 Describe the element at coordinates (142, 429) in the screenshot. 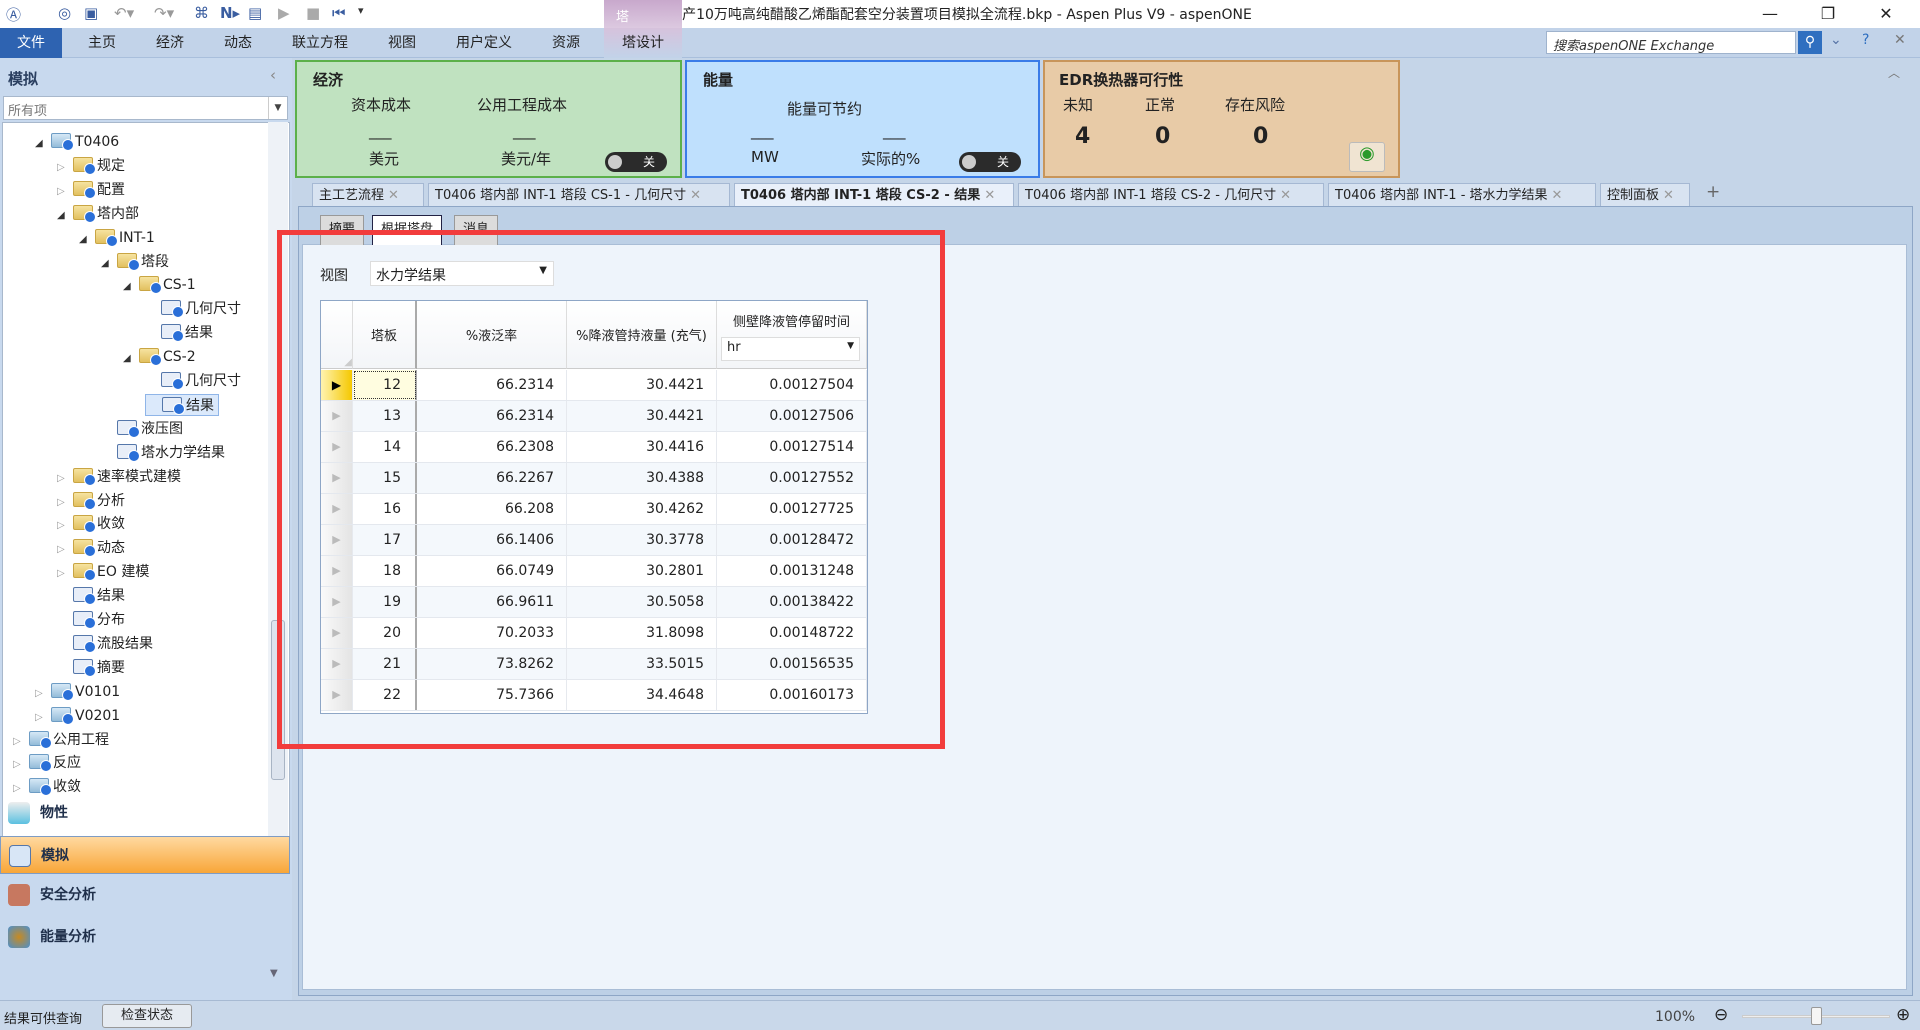

I see `tree-item: 液压图` at that location.